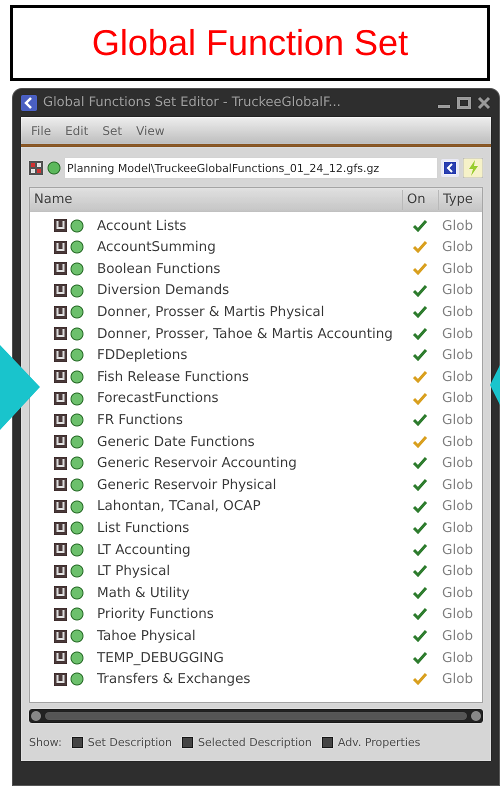  I want to click on function-name: Boolean Functions, so click(158, 269).